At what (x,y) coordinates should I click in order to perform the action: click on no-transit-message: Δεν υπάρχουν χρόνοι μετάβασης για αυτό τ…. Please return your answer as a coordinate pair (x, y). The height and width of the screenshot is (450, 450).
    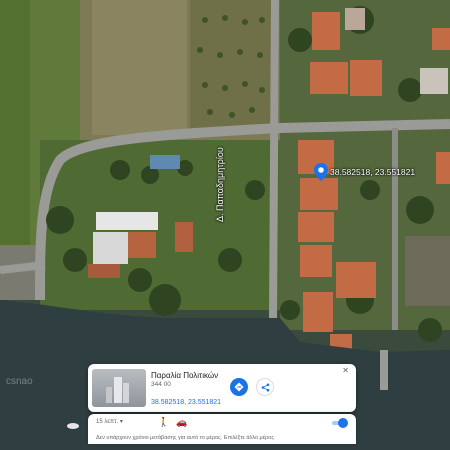
    Looking at the image, I should click on (185, 438).